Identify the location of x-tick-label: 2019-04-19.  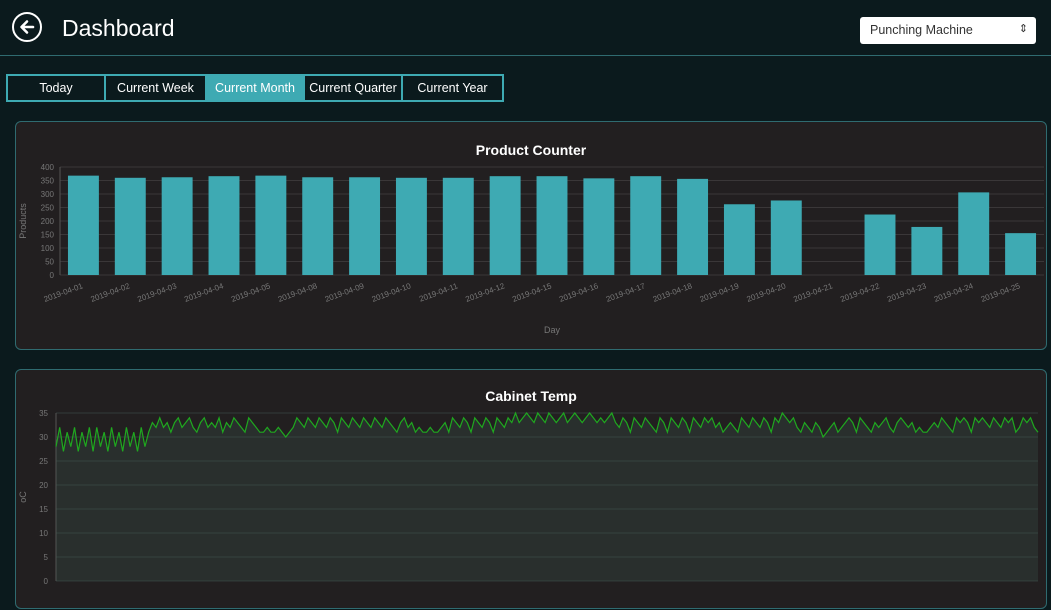
(720, 292).